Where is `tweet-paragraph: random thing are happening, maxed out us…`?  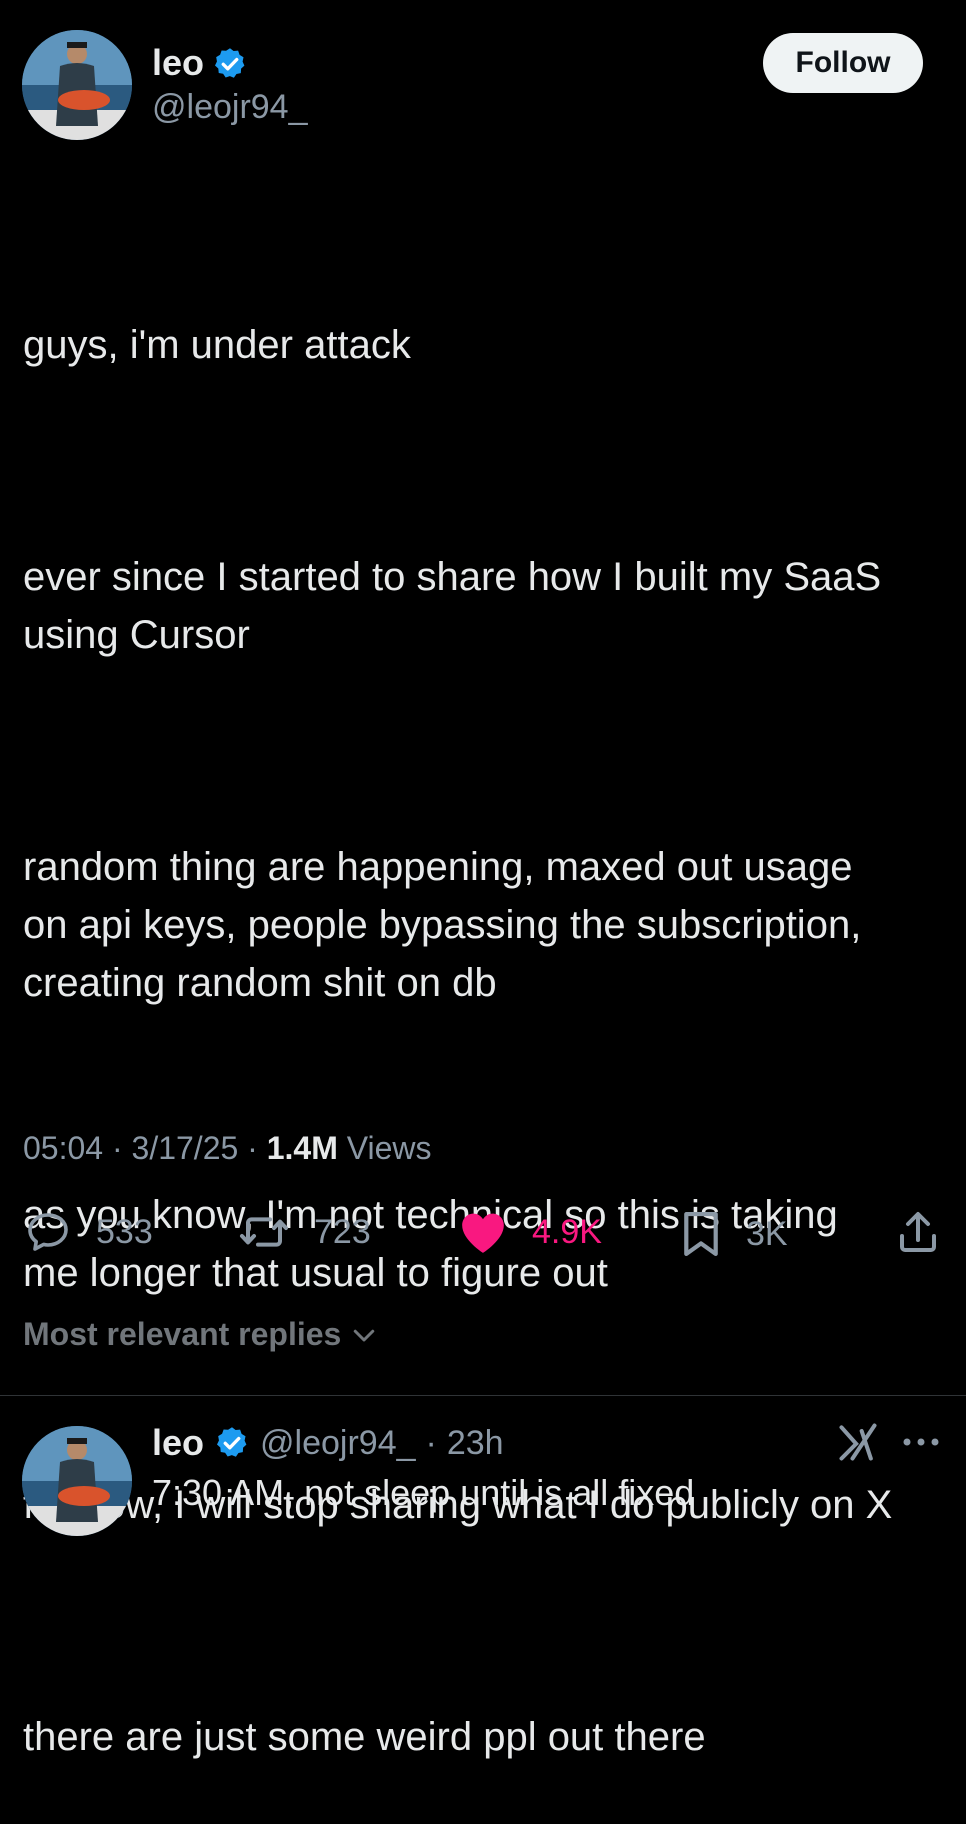 tweet-paragraph: random thing are happening, maxed out us… is located at coordinates (442, 925).